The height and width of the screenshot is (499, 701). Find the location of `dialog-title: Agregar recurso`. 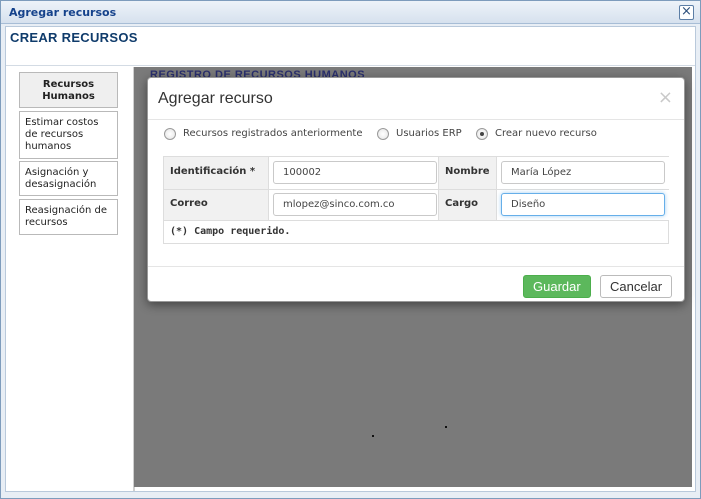

dialog-title: Agregar recurso is located at coordinates (215, 98).